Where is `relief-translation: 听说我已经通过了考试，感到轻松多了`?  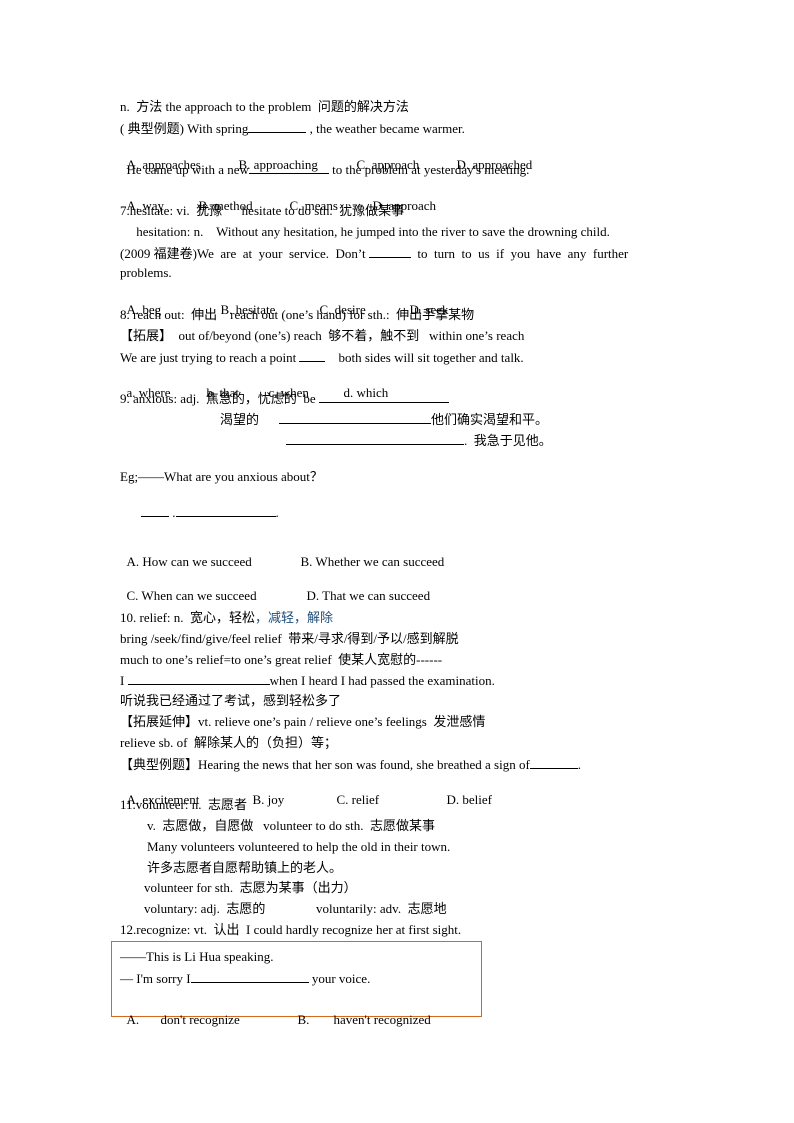
relief-translation: 听说我已经通过了考试，感到轻松多了 is located at coordinates (230, 701).